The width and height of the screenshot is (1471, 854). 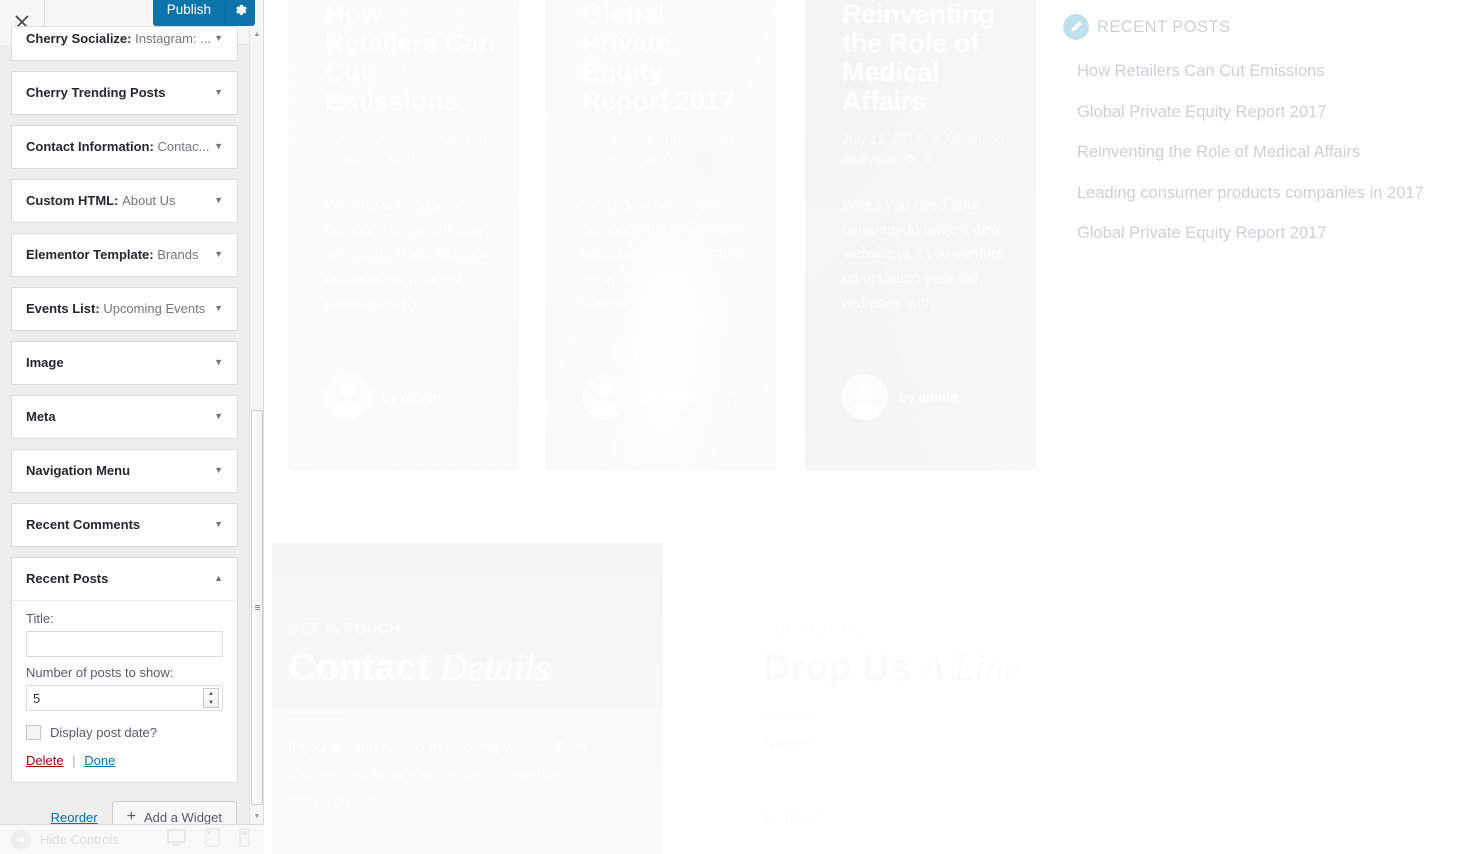 What do you see at coordinates (132, 839) in the screenshot?
I see `customizer-footer: ◀ Hide Controls` at bounding box center [132, 839].